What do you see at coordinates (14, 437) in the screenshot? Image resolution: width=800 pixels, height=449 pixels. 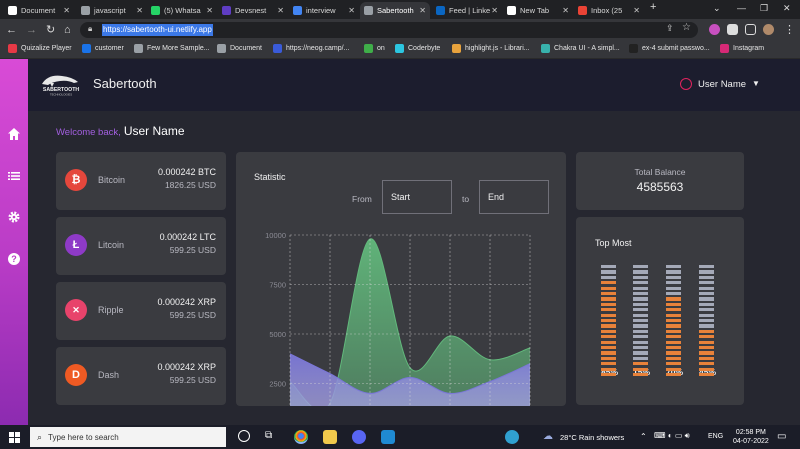 I see `windows-start-icon` at bounding box center [14, 437].